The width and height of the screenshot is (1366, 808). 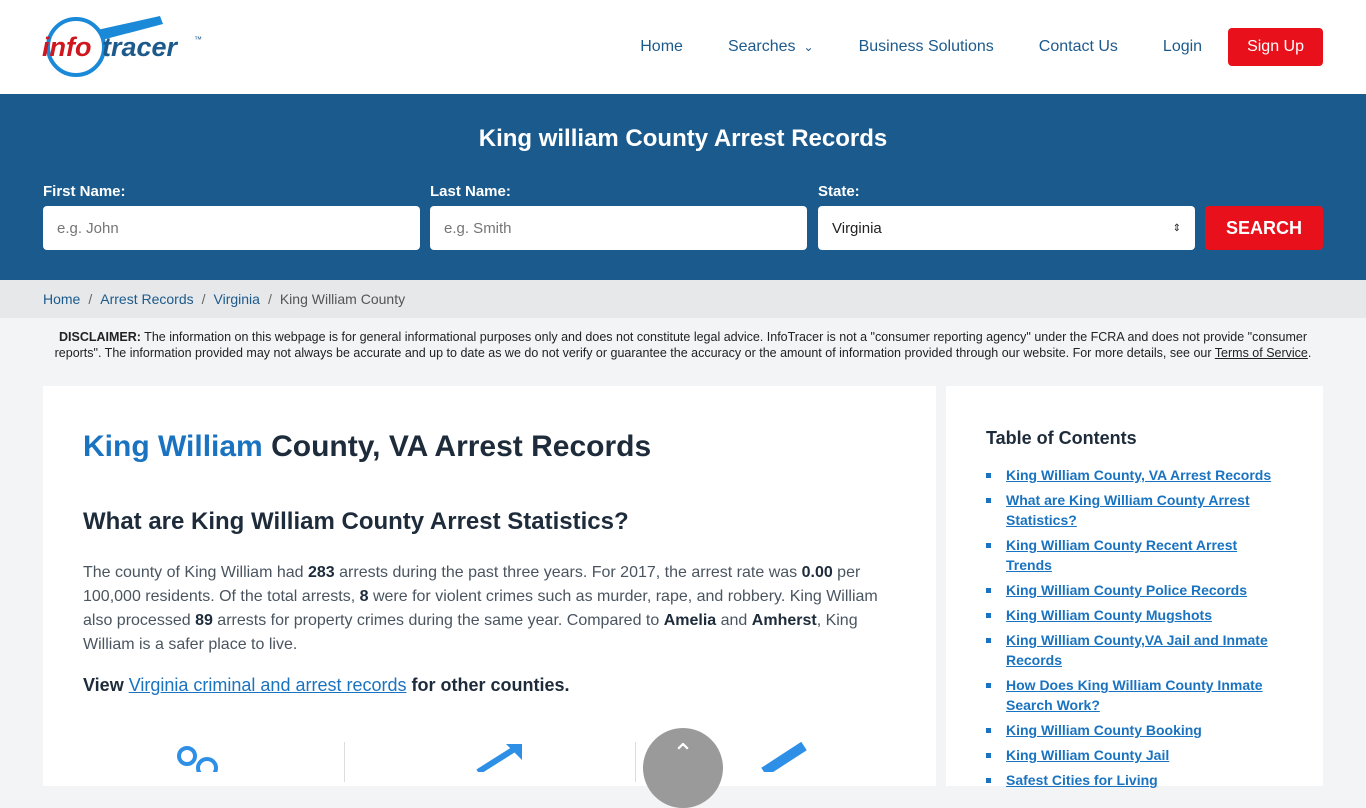 What do you see at coordinates (237, 299) in the screenshot?
I see `breadcrumb-virginia: Virginia` at bounding box center [237, 299].